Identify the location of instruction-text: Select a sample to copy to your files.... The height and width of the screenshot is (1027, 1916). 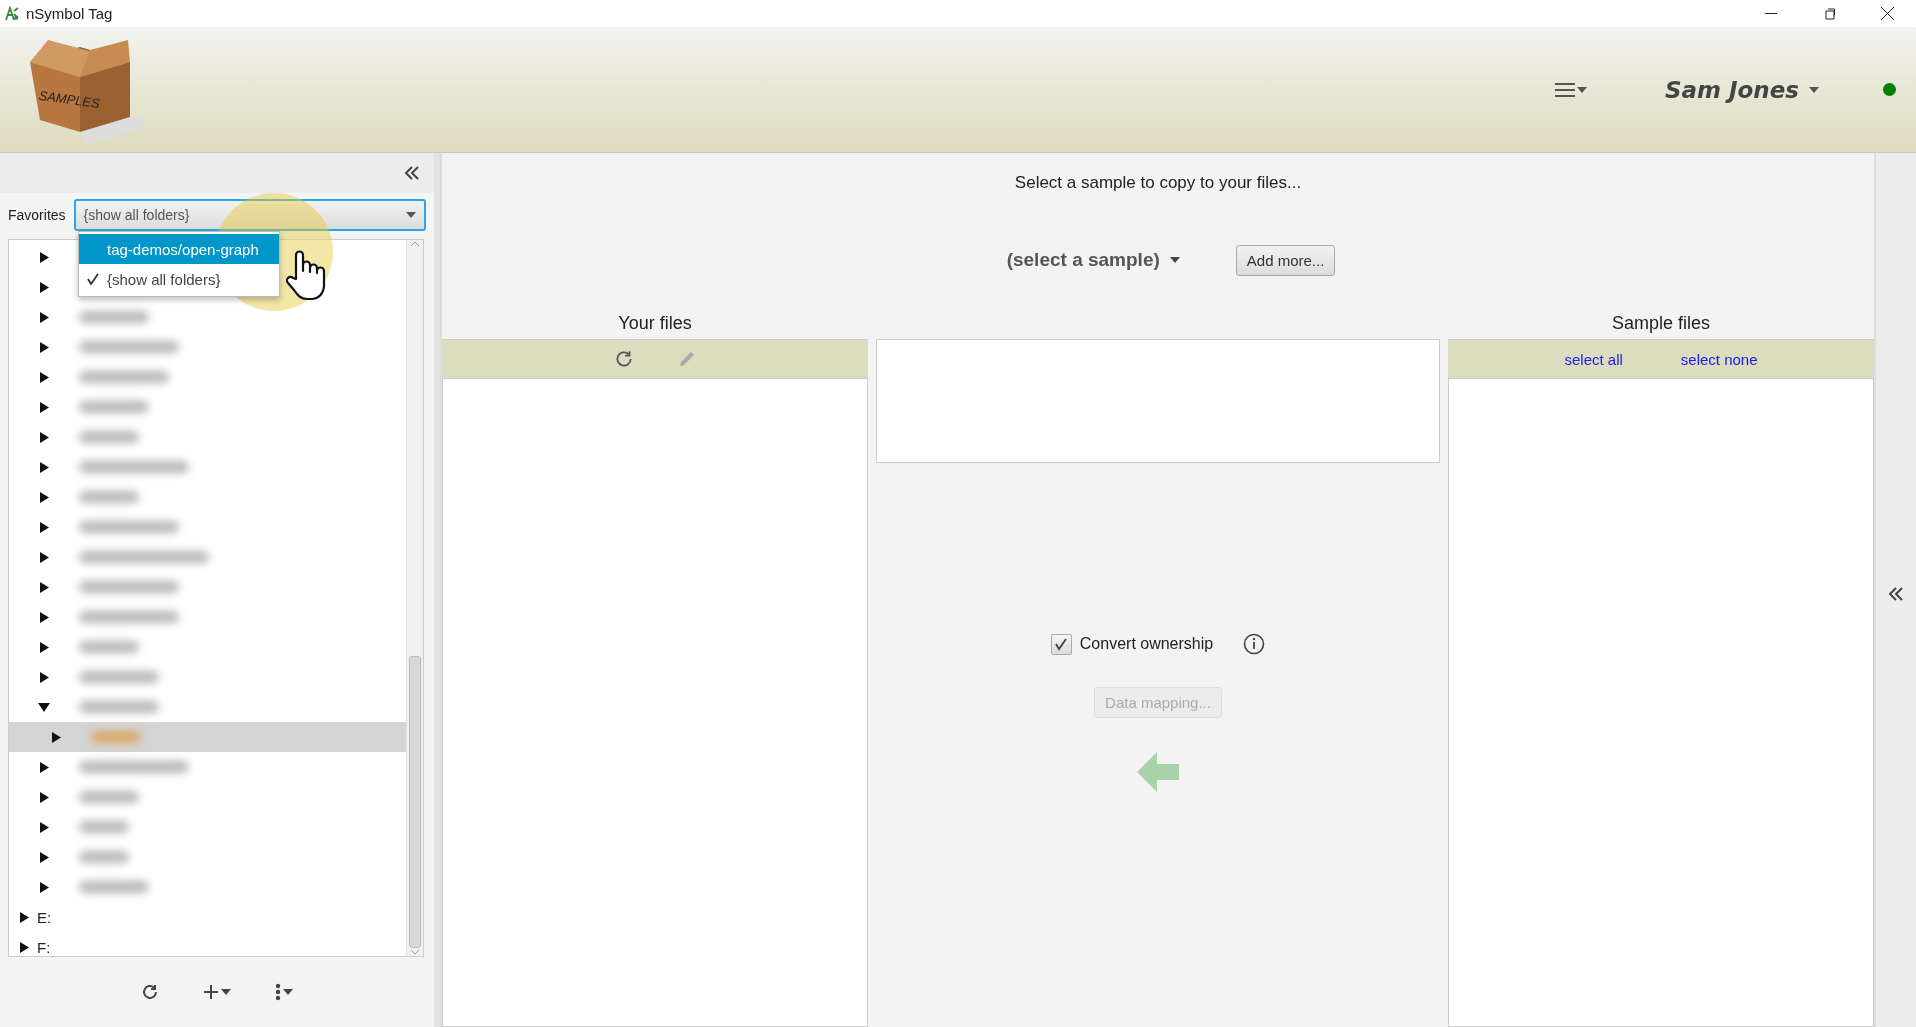
(1158, 183).